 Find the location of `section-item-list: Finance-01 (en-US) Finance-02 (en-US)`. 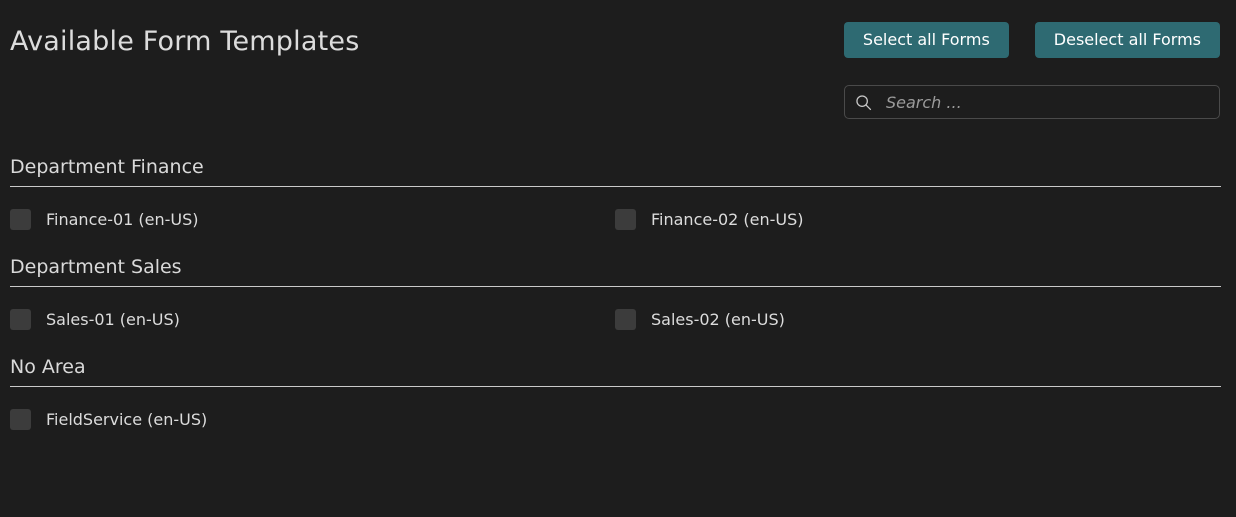

section-item-list: Finance-01 (en-US) Finance-02 (en-US) is located at coordinates (618, 221).